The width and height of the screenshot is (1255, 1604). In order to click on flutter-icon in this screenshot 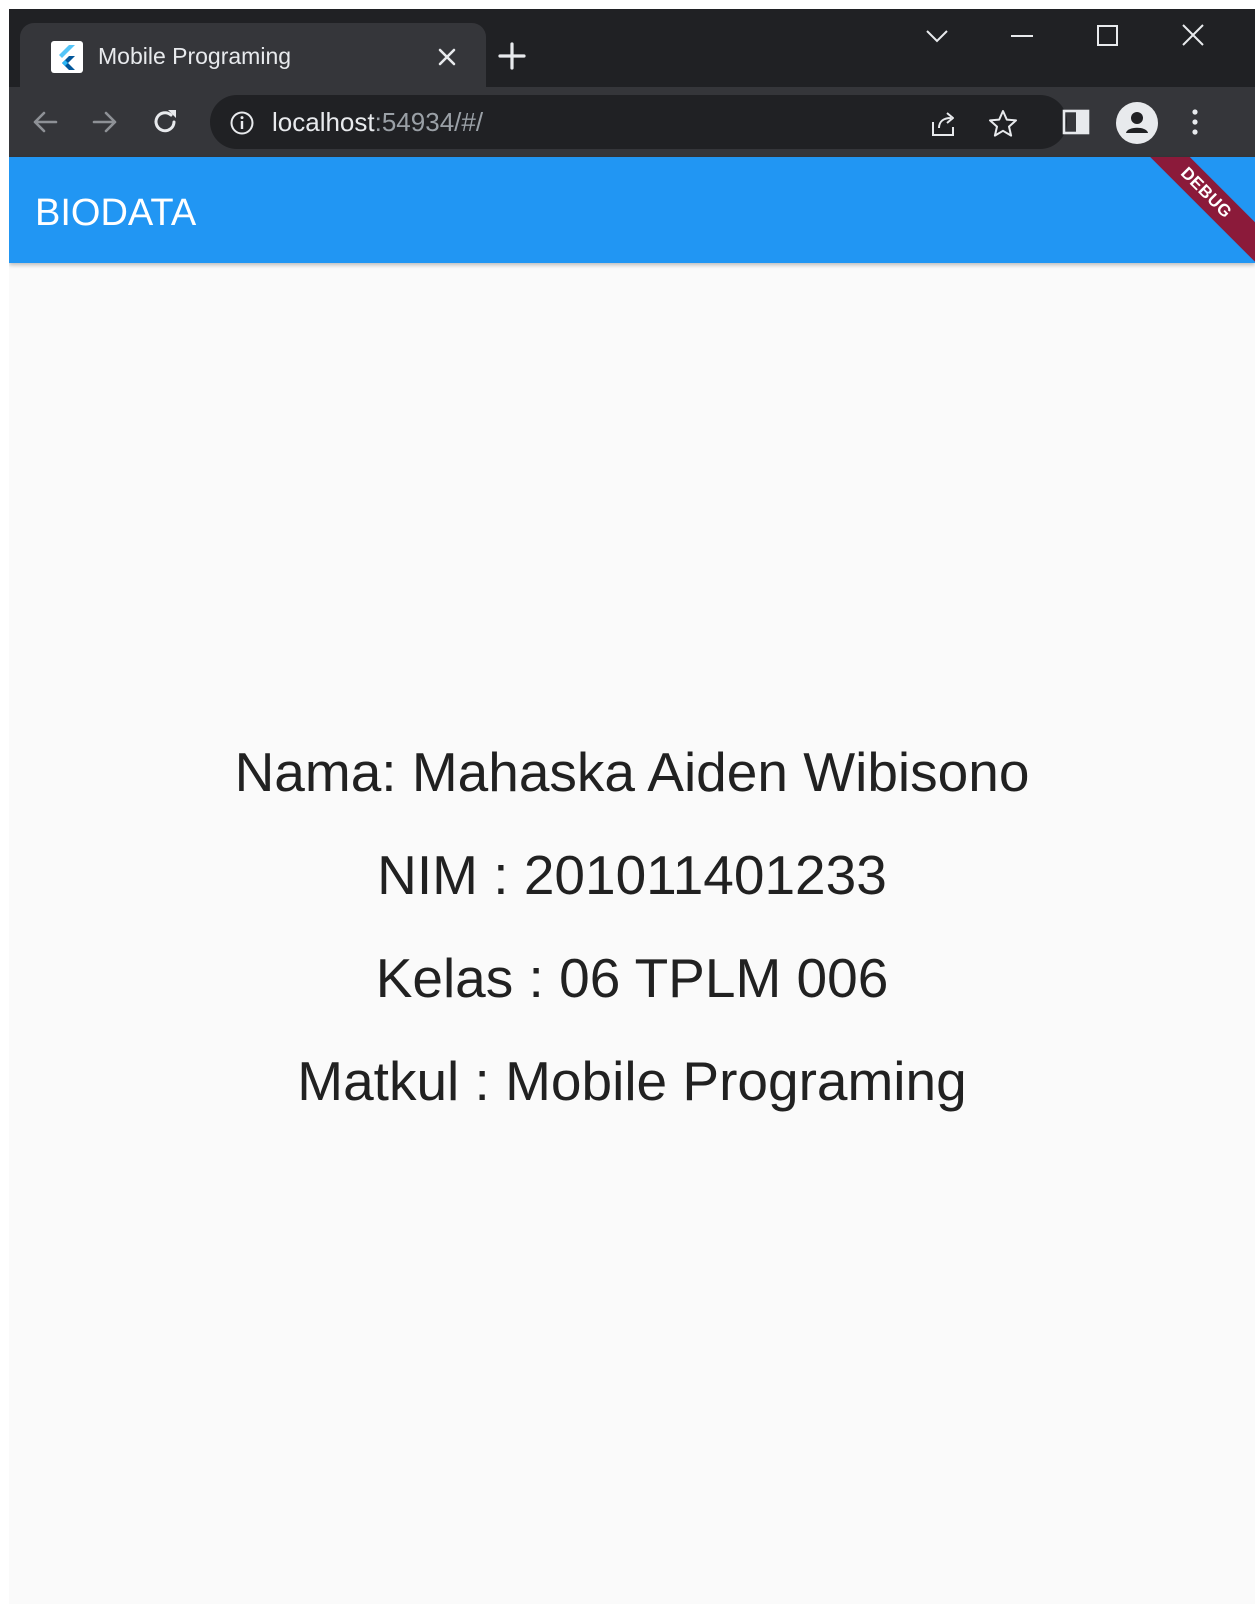, I will do `click(67, 57)`.